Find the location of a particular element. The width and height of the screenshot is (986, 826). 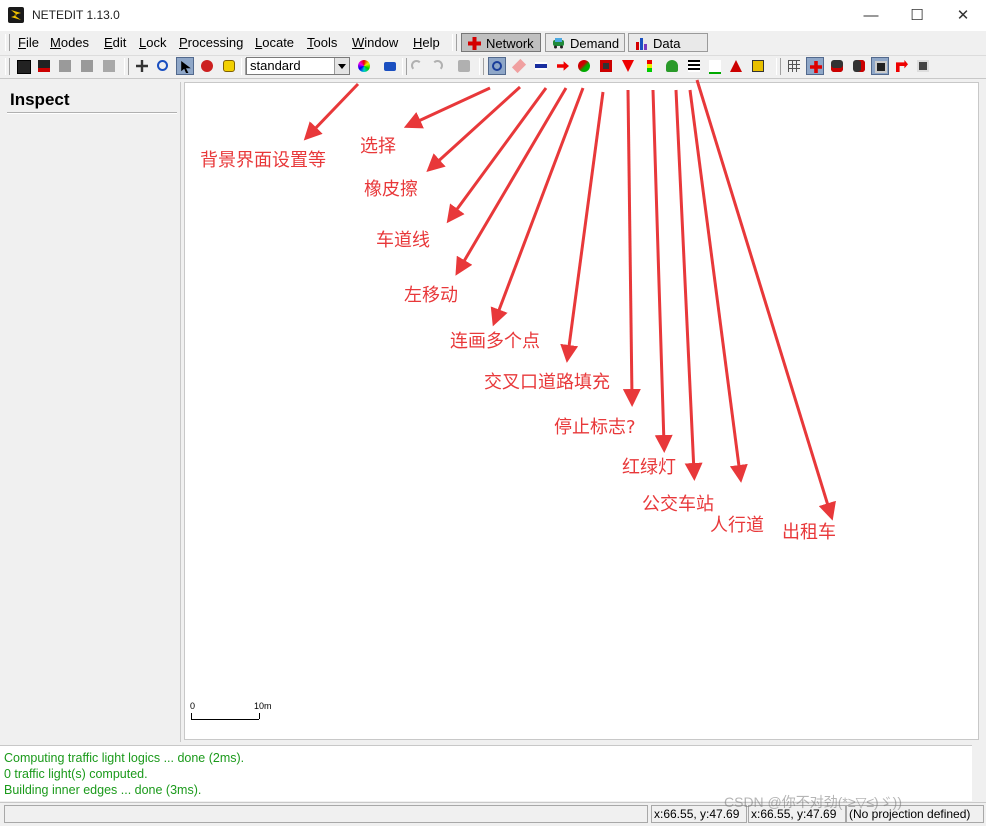

tooltip-icon is located at coordinates (229, 66).